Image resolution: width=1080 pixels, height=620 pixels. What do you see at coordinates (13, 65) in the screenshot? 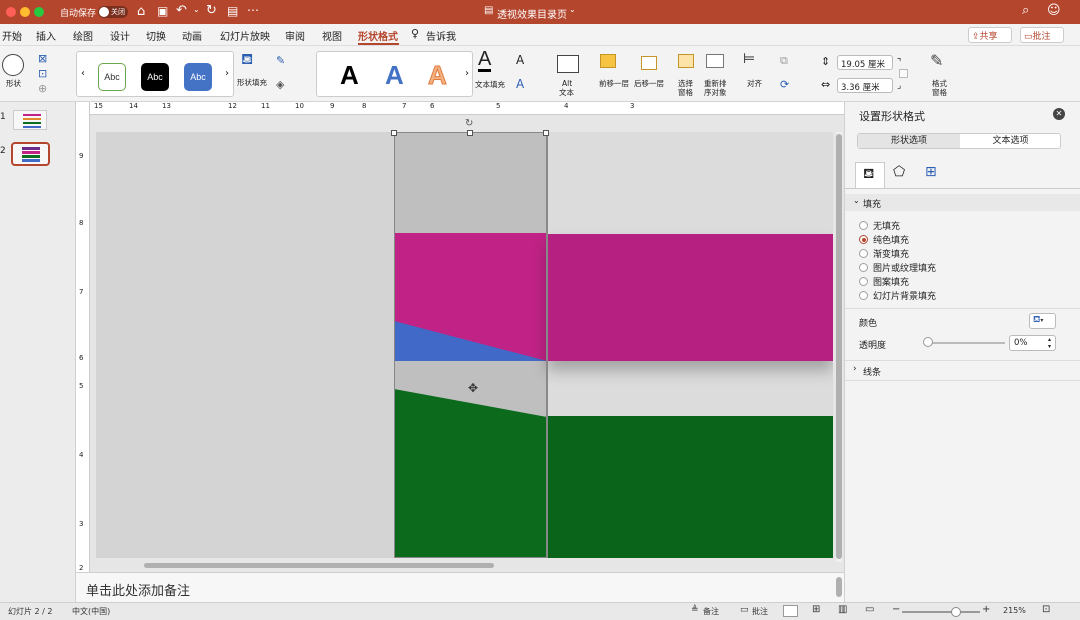
I see `shapes-icon` at bounding box center [13, 65].